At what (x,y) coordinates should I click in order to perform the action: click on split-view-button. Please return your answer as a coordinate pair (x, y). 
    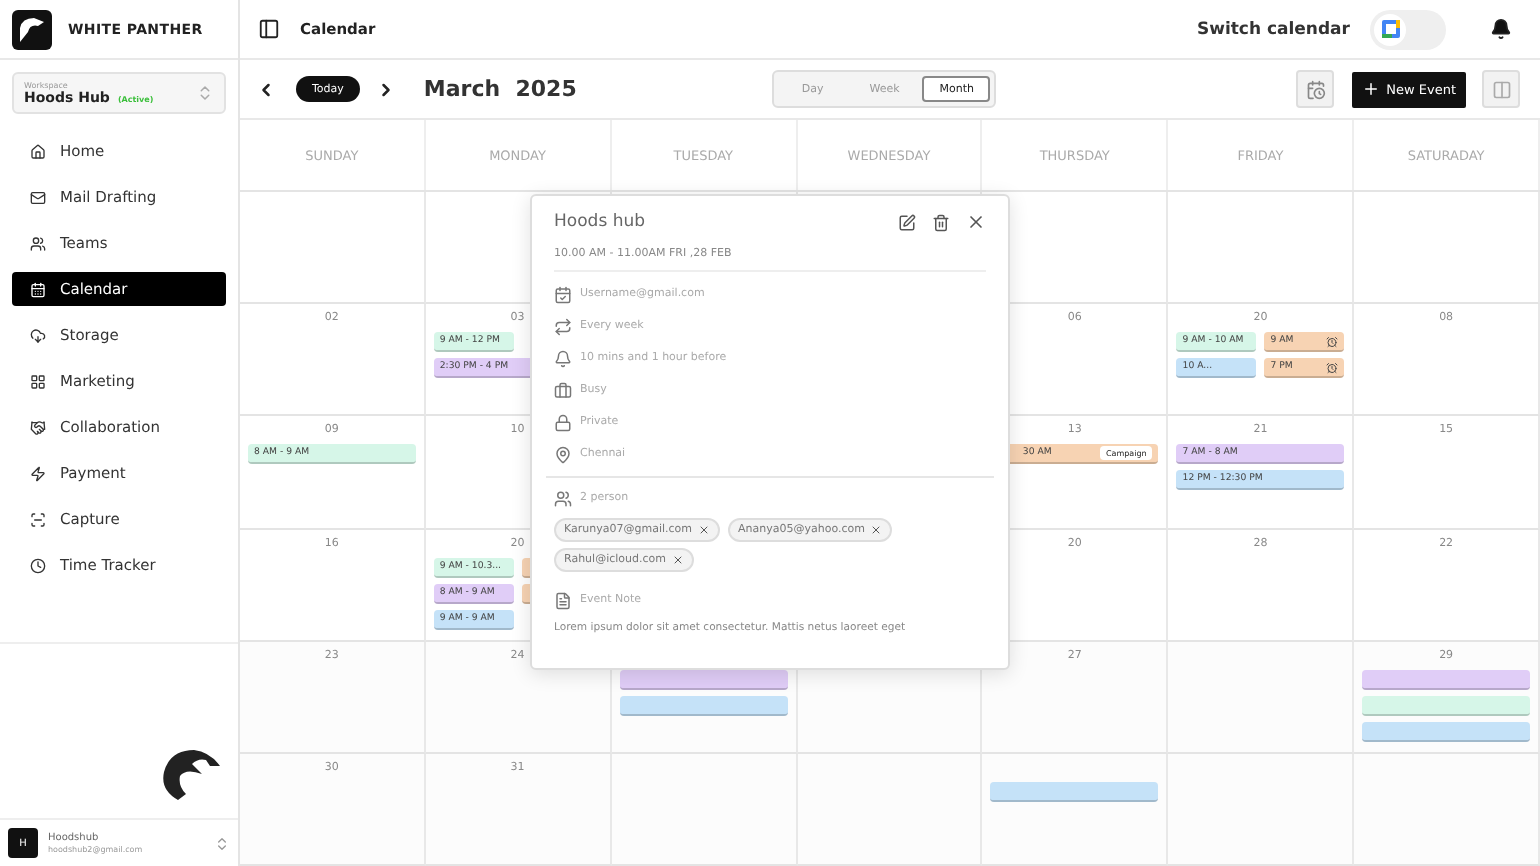
    Looking at the image, I should click on (1501, 89).